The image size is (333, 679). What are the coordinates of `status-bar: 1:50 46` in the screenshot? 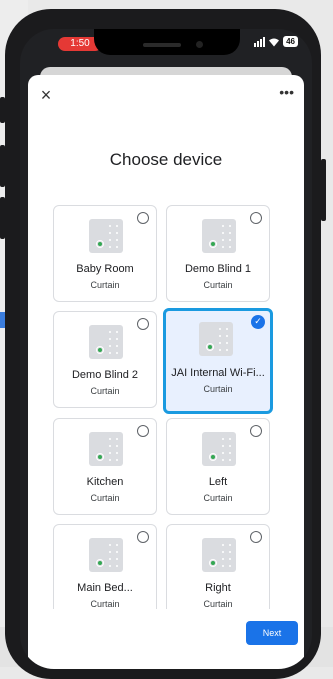 It's located at (166, 45).